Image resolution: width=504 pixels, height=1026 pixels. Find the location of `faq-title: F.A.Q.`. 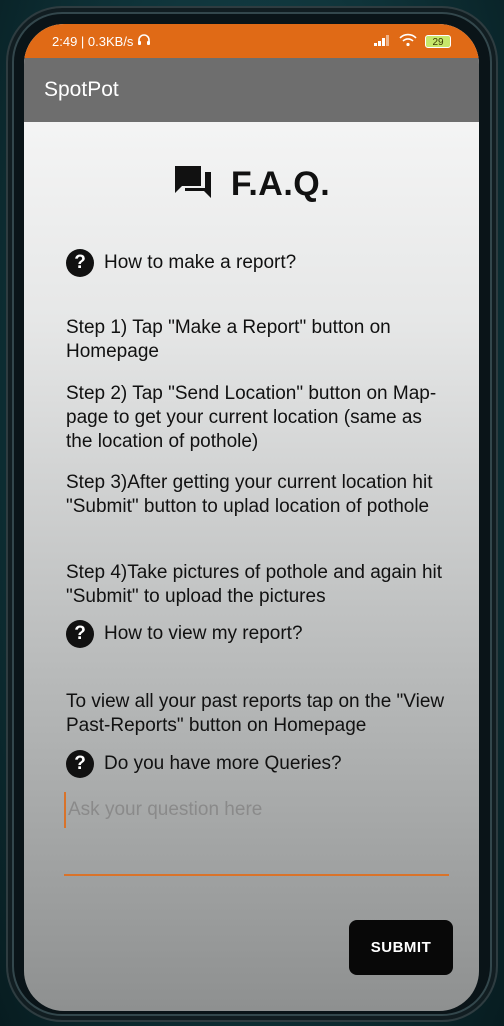

faq-title: F.A.Q. is located at coordinates (280, 184).